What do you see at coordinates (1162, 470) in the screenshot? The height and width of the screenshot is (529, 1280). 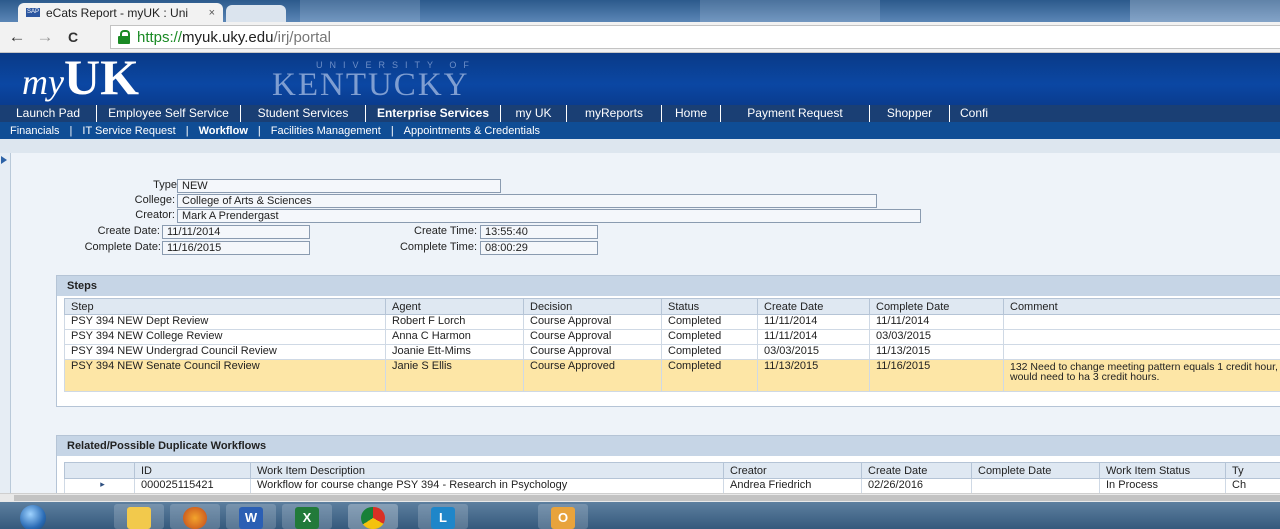 I see `column-header: Work Item Status` at bounding box center [1162, 470].